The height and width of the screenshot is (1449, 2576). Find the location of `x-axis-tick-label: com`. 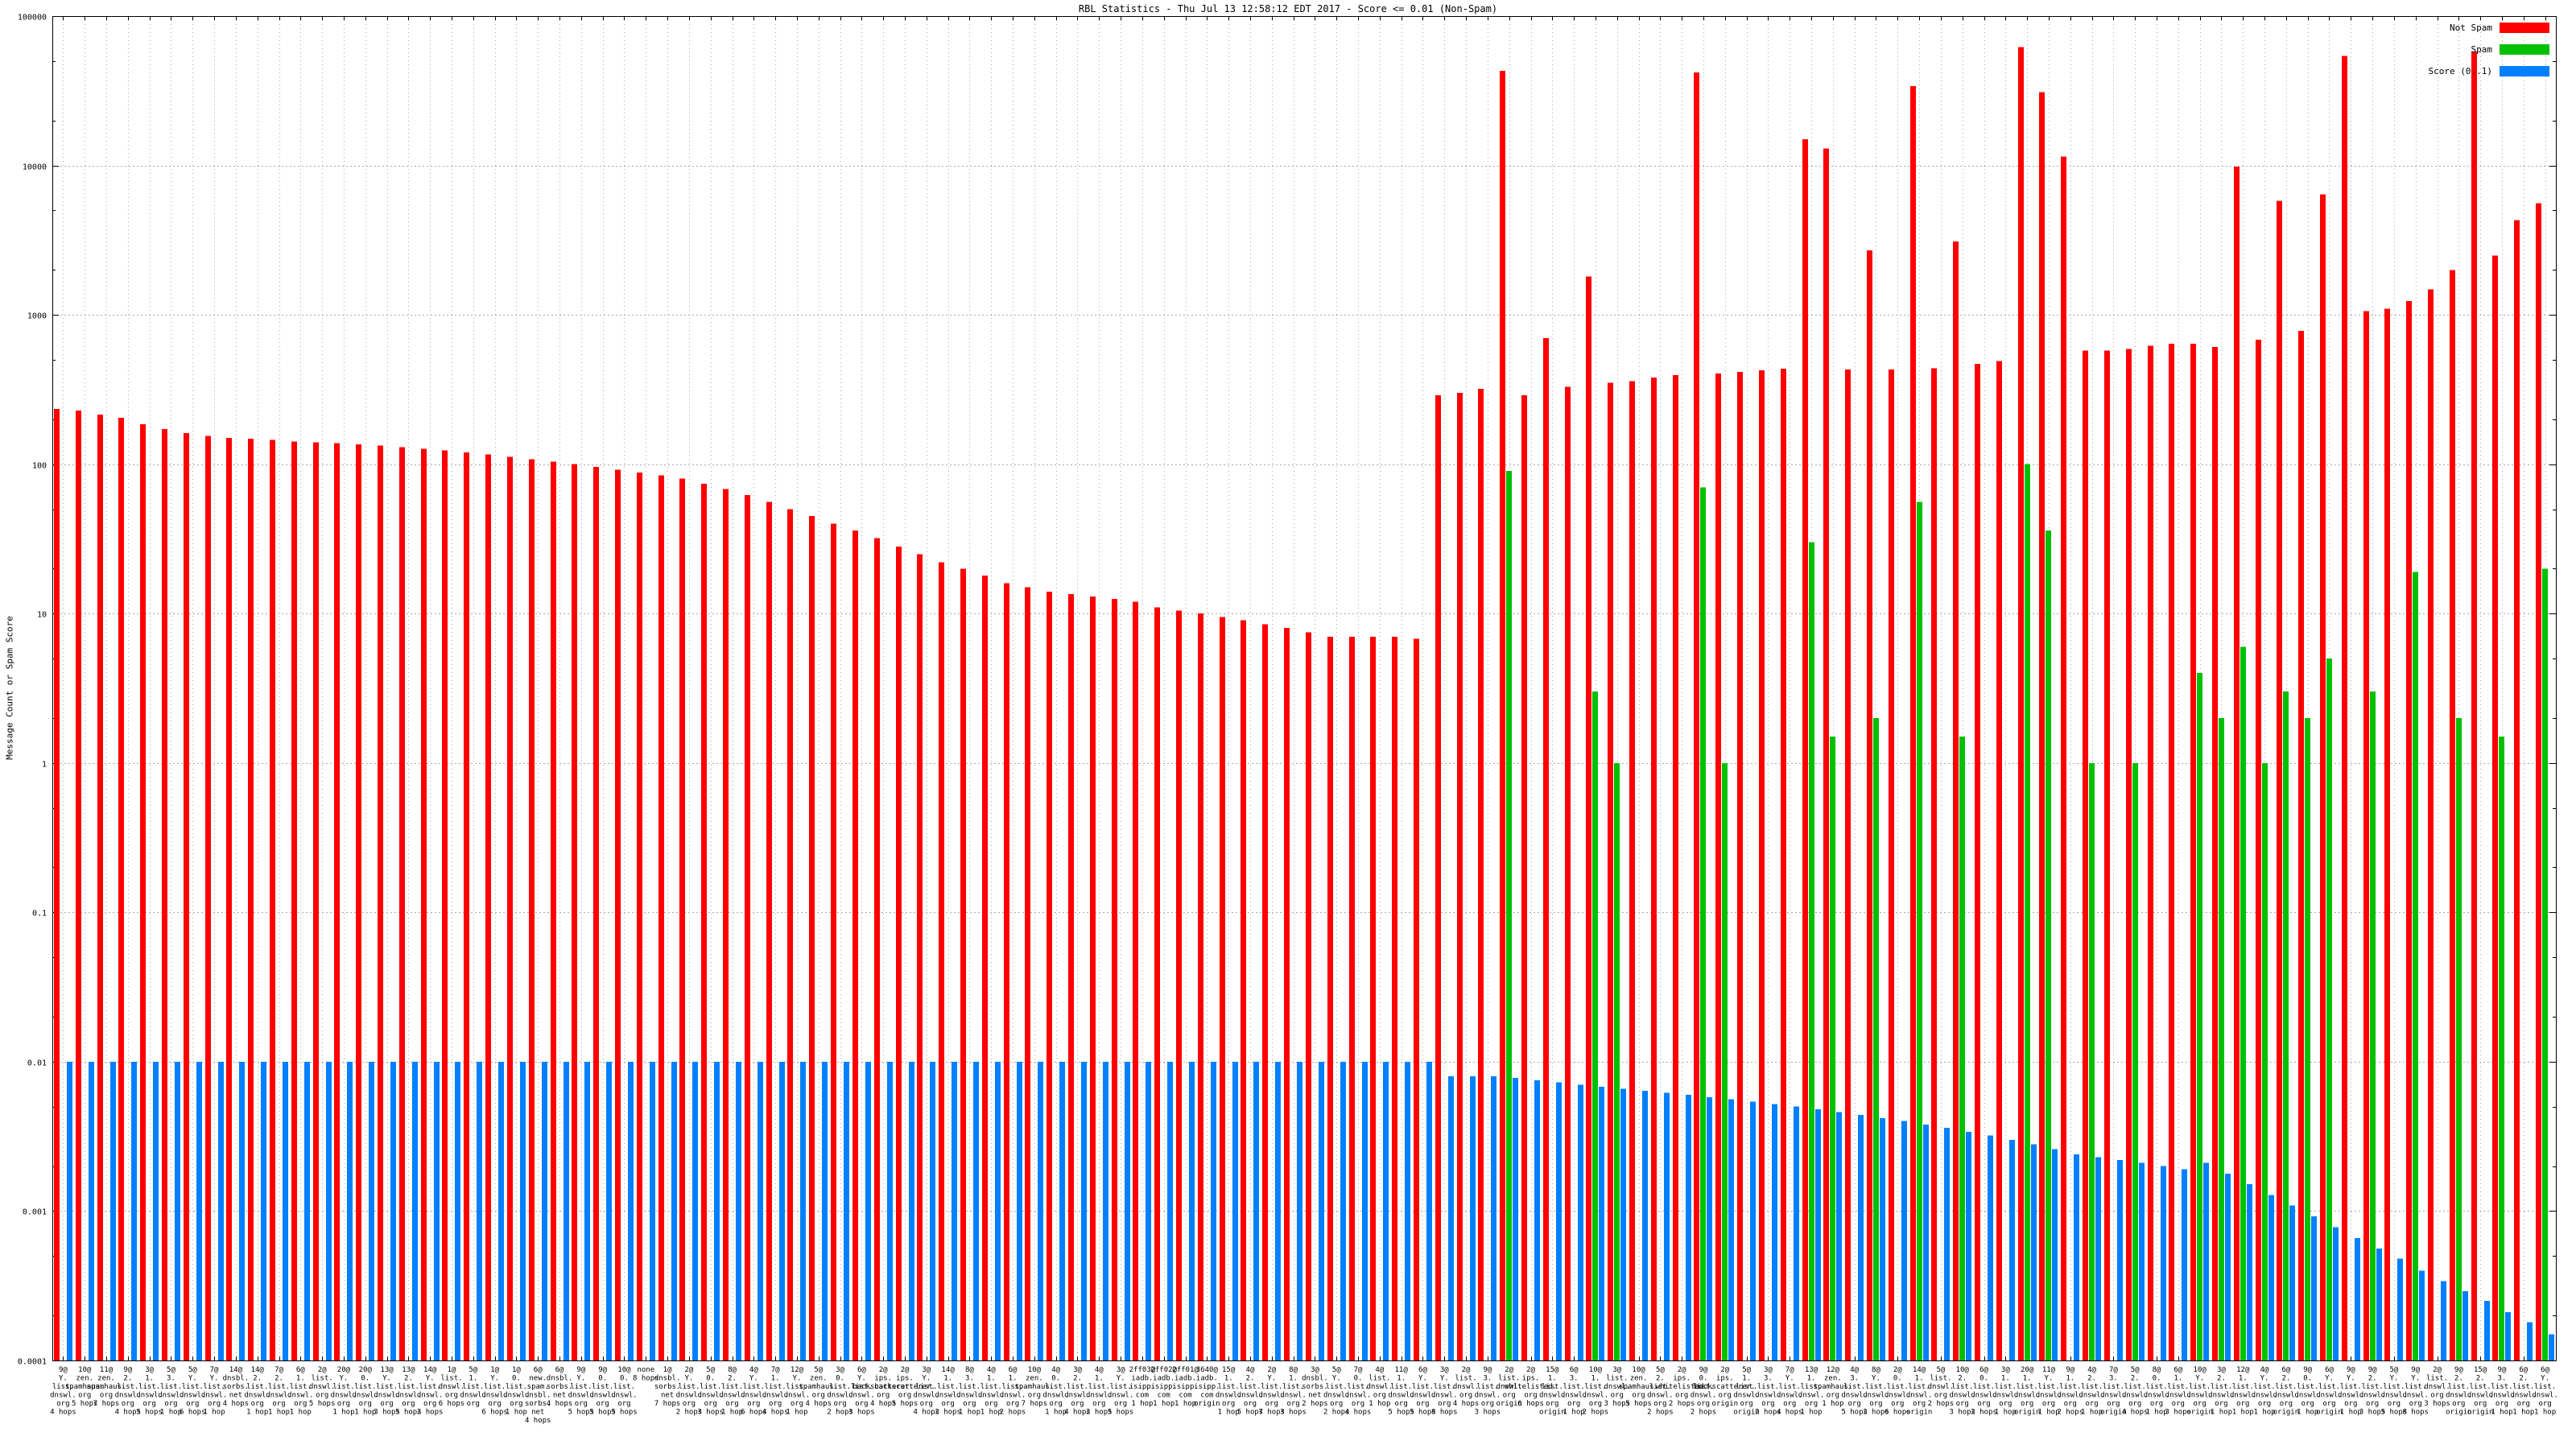

x-axis-tick-label: com is located at coordinates (1164, 1396).